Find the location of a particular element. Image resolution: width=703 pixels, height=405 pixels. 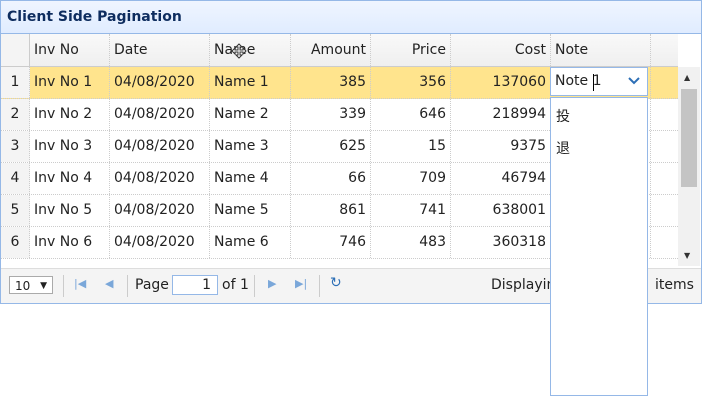

col-header-name: Name is located at coordinates (250, 50).